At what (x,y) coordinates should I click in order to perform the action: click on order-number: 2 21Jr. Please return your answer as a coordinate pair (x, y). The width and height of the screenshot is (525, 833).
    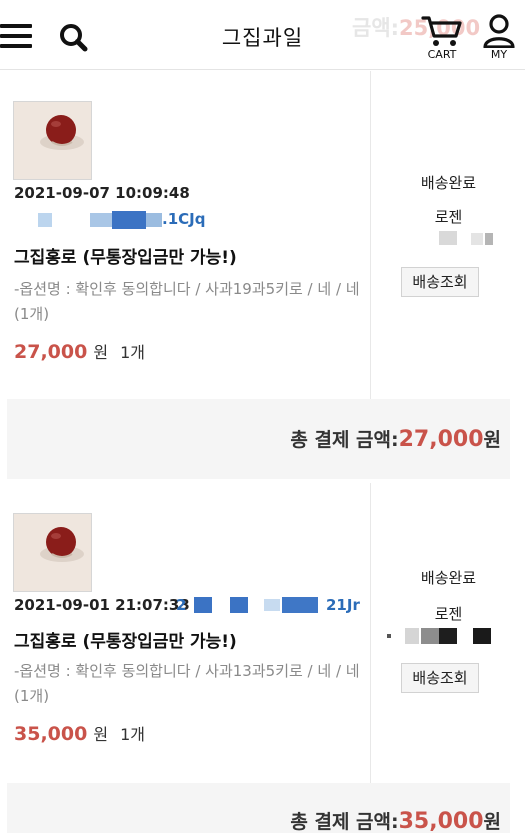
    Looking at the image, I should click on (271, 605).